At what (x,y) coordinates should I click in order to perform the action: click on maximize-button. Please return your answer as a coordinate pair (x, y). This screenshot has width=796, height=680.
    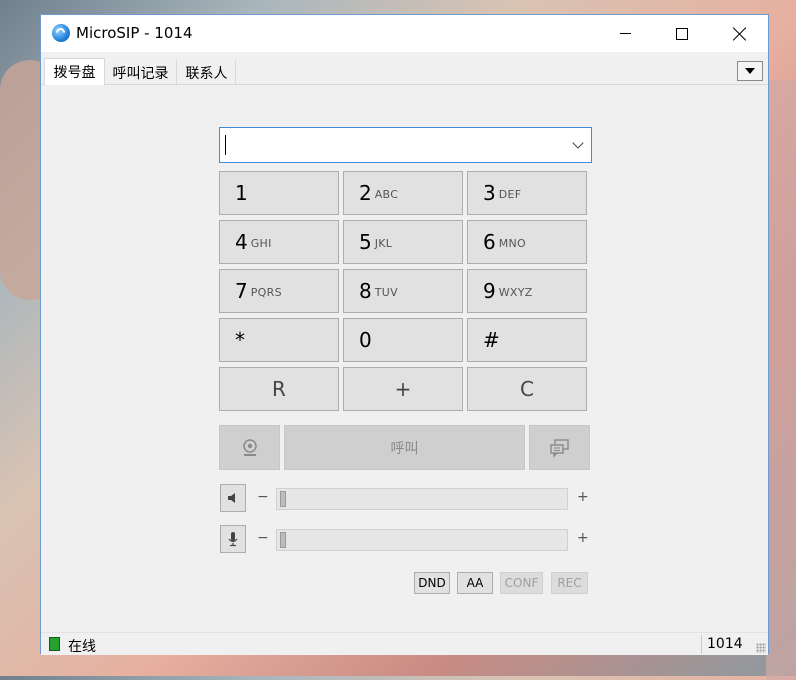
    Looking at the image, I should click on (682, 33).